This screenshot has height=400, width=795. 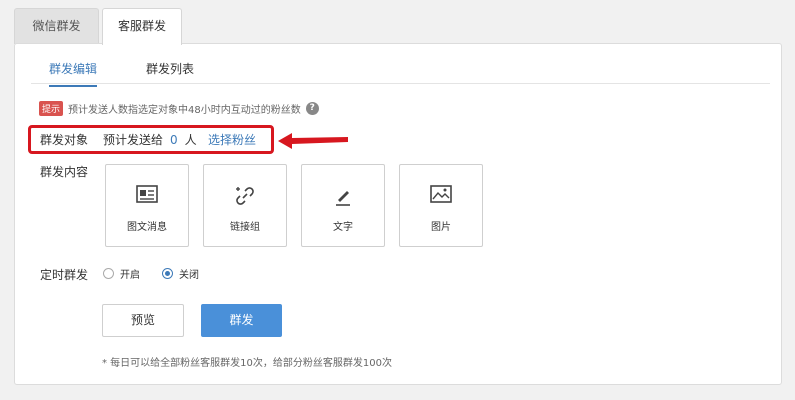 I want to click on recipient-unit: 人, so click(x=190, y=140).